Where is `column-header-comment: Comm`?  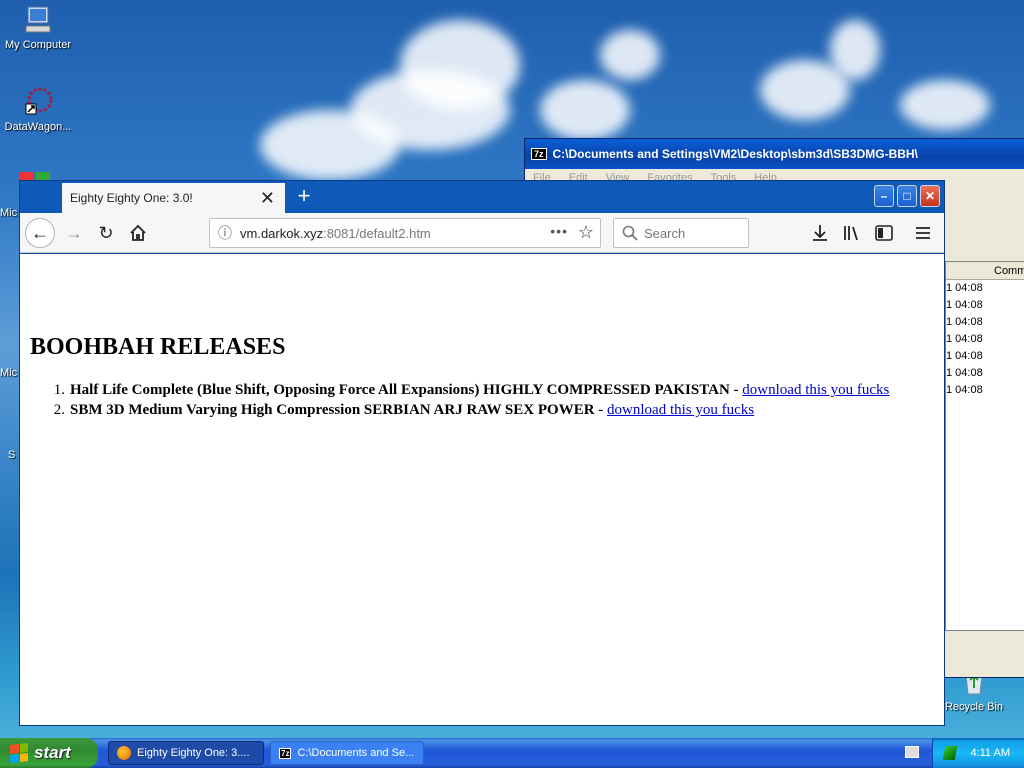
column-header-comment: Comm is located at coordinates (985, 271).